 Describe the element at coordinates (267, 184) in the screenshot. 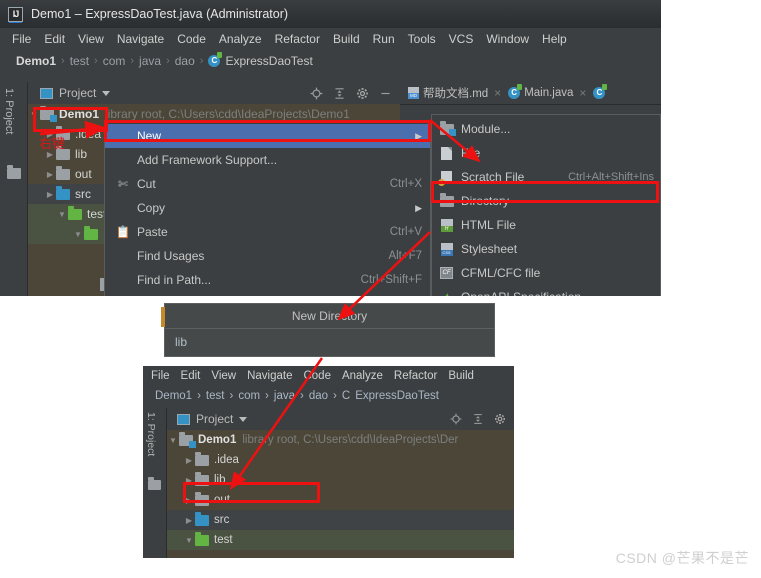

I see `context-menu-item-cut: ✄ Cut Ctrl+X` at that location.